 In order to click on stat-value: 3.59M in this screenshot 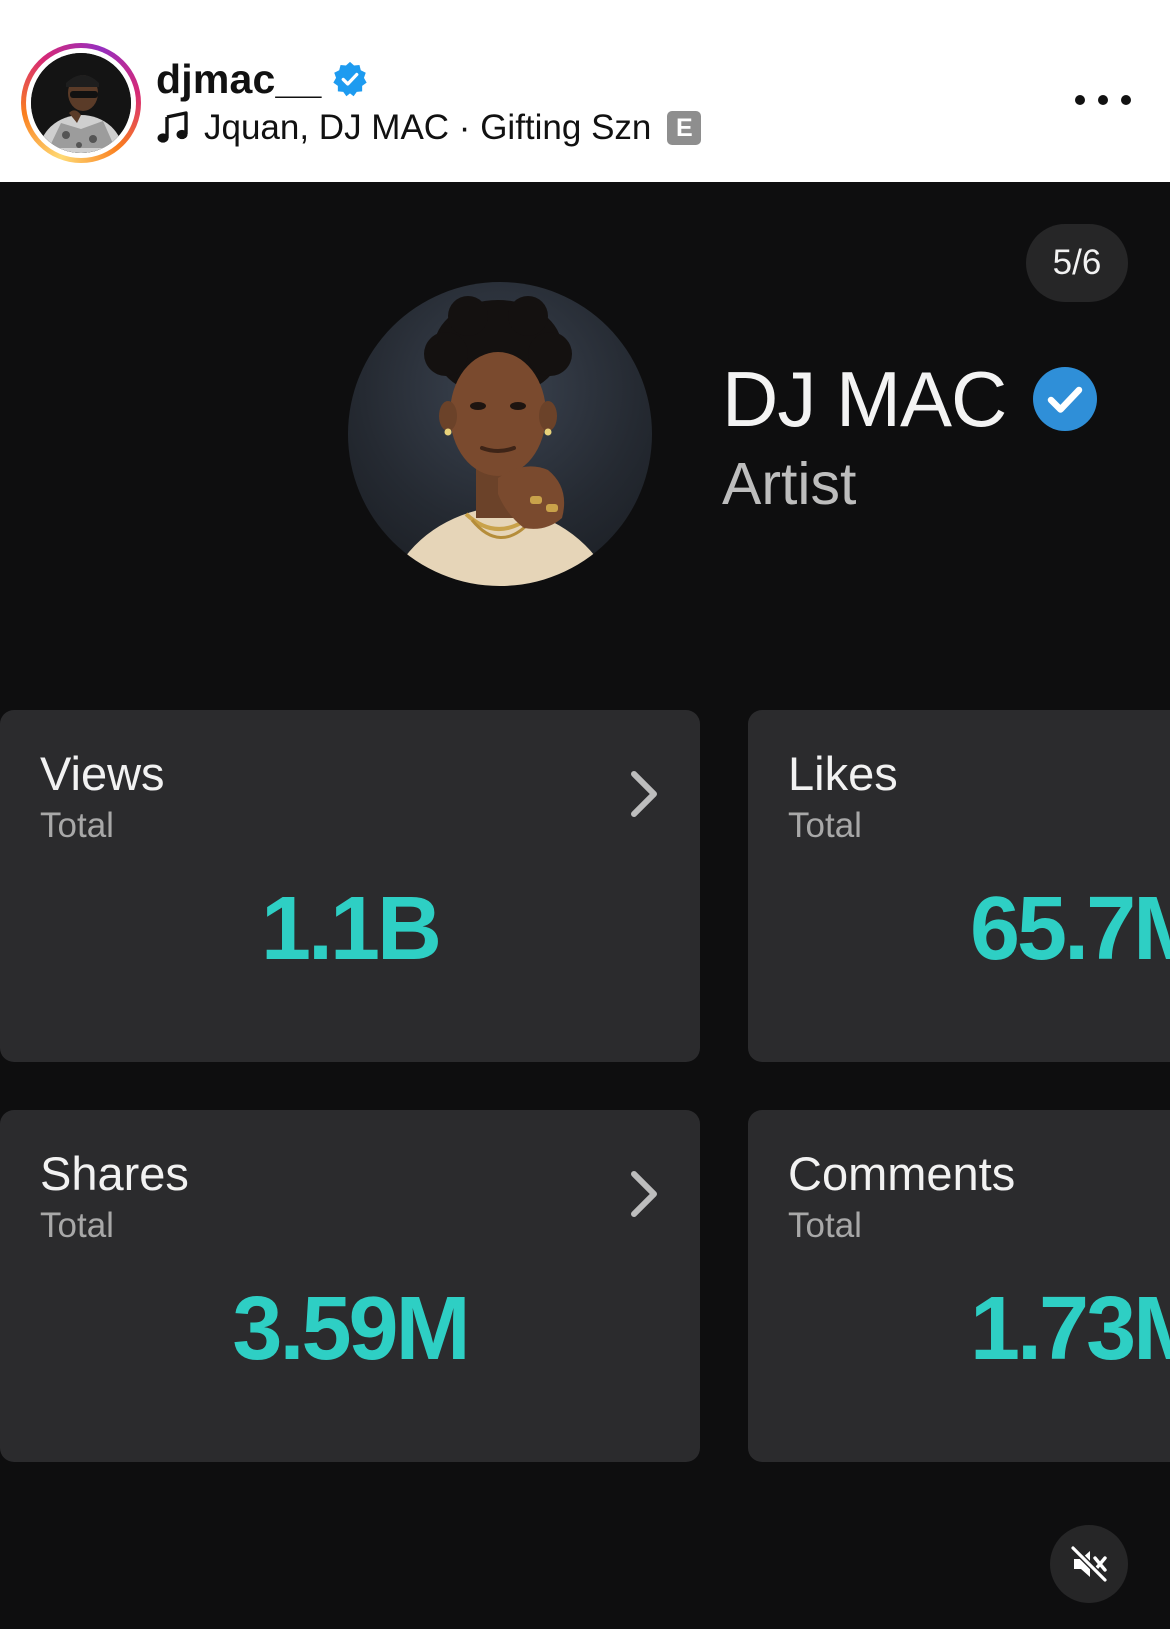, I will do `click(351, 1329)`.